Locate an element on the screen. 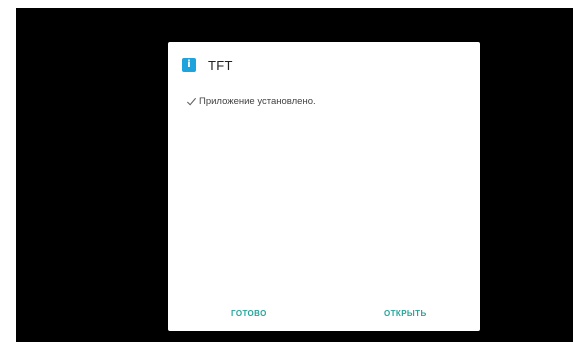 The height and width of the screenshot is (342, 581). dialog-header: i TFT is located at coordinates (207, 65).